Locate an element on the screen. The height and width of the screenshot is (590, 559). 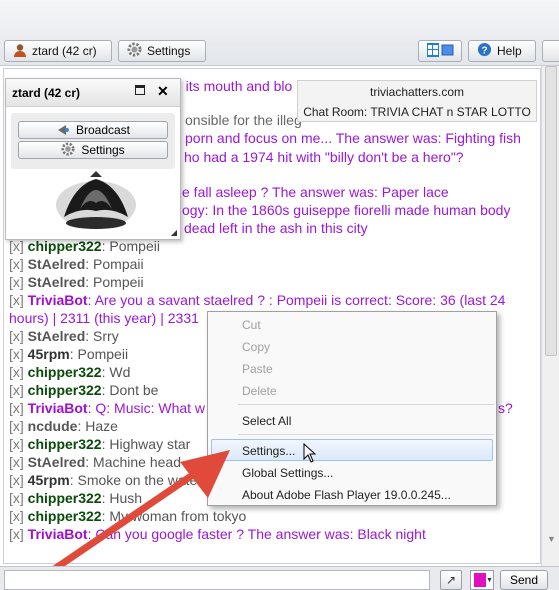
chat-fragment: onsible for the illeg is located at coordinates (243, 120).